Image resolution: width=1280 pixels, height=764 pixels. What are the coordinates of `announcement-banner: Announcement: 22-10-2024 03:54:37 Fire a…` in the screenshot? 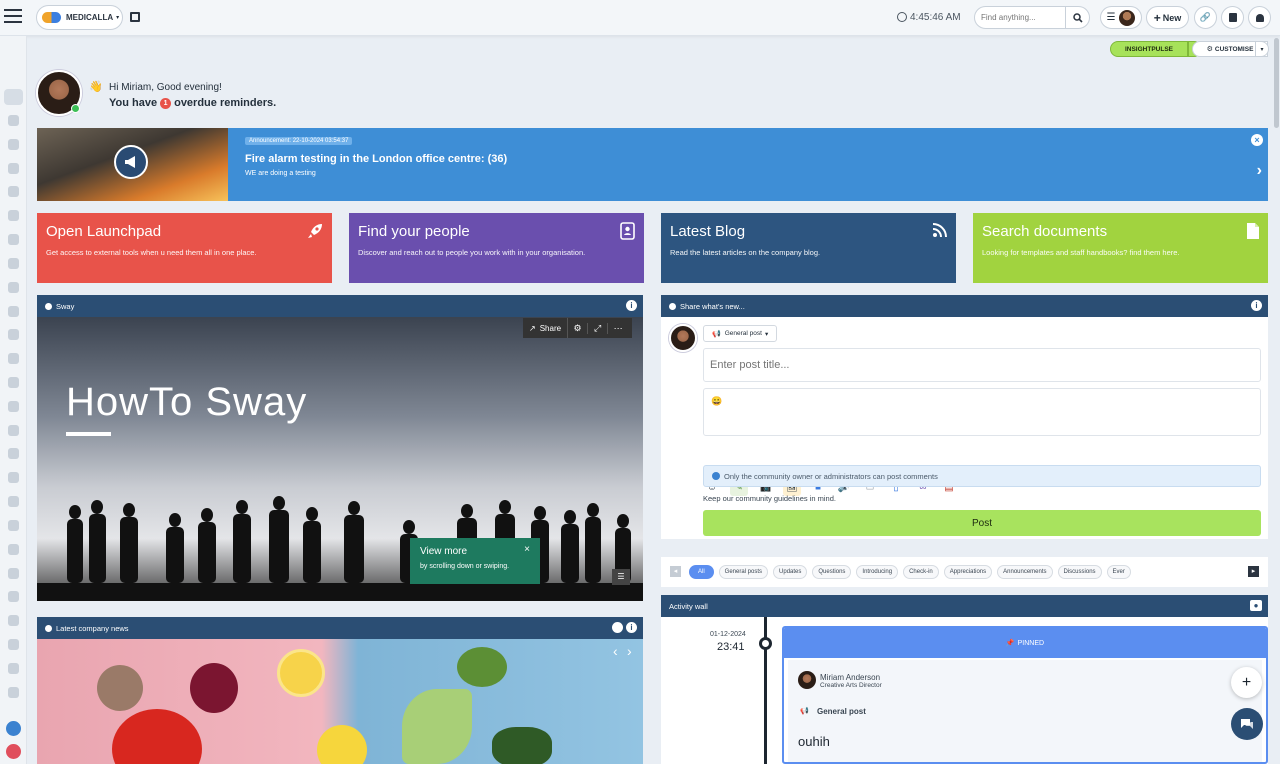 It's located at (652, 164).